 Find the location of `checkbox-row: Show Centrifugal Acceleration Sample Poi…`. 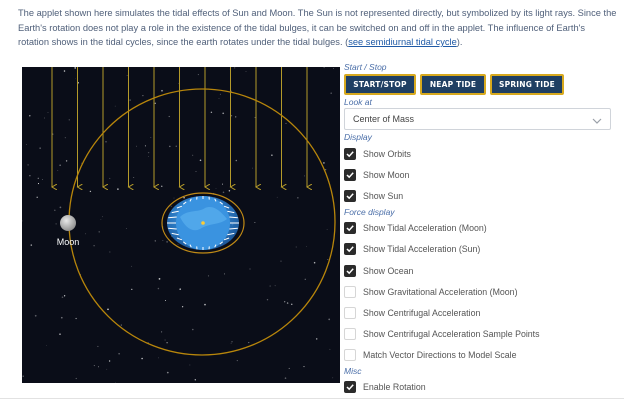

checkbox-row: Show Centrifugal Acceleration Sample Poi… is located at coordinates (479, 334).